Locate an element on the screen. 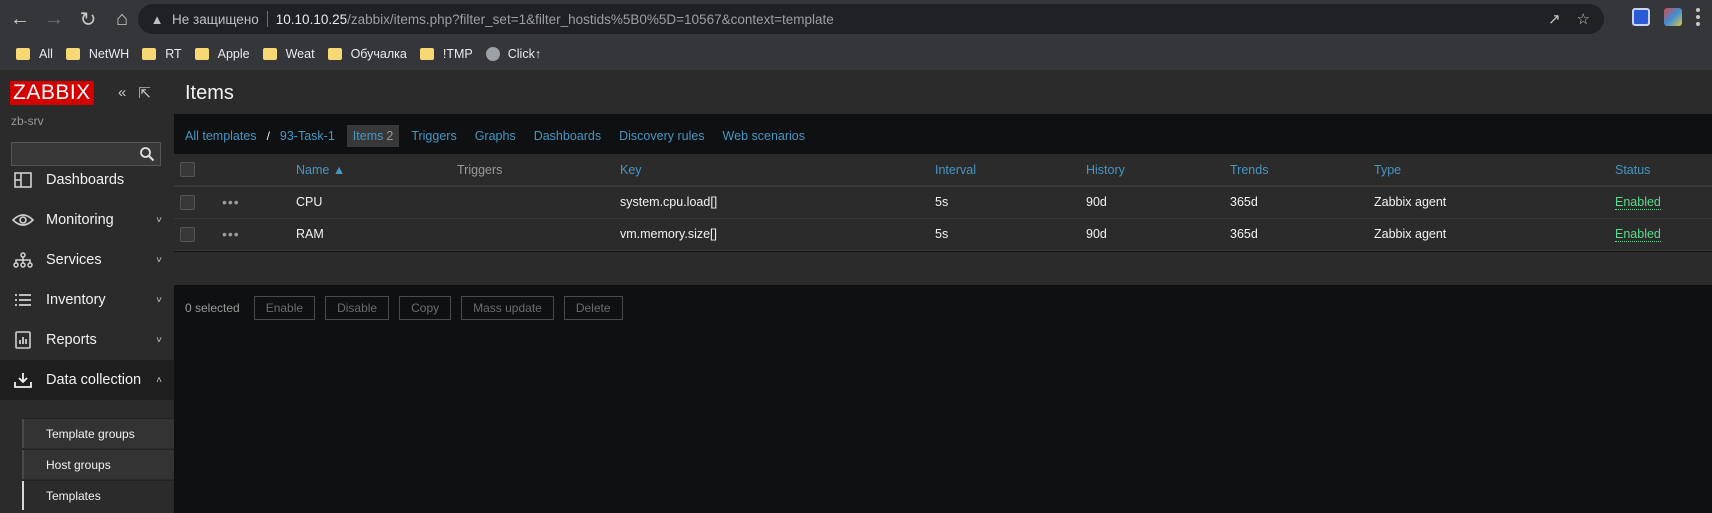 The width and height of the screenshot is (1712, 513). mass-update-button: Mass update is located at coordinates (507, 308).